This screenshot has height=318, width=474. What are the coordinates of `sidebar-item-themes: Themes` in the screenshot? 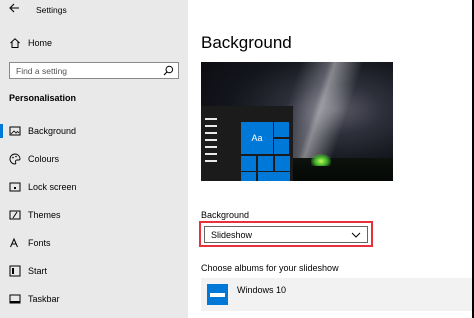 It's located at (94, 215).